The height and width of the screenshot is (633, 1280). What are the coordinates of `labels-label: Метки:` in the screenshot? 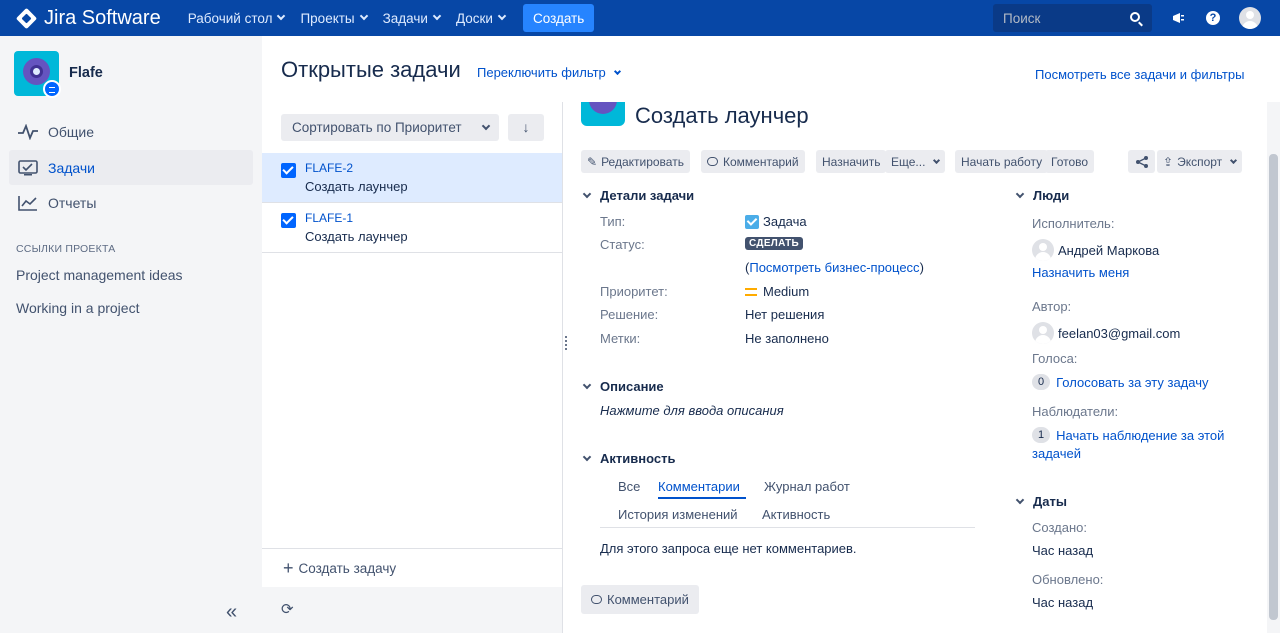 It's located at (620, 338).